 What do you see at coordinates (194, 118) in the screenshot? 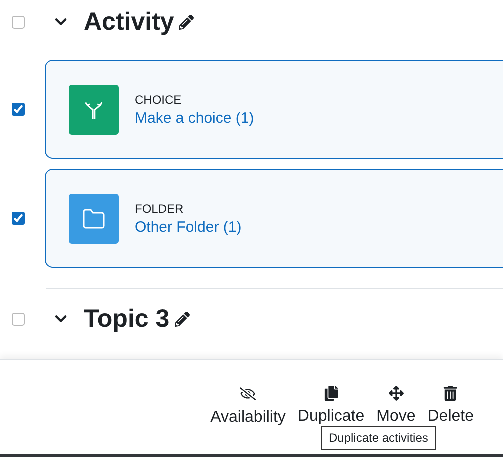
I see `activity-link: Make a choice (1)` at bounding box center [194, 118].